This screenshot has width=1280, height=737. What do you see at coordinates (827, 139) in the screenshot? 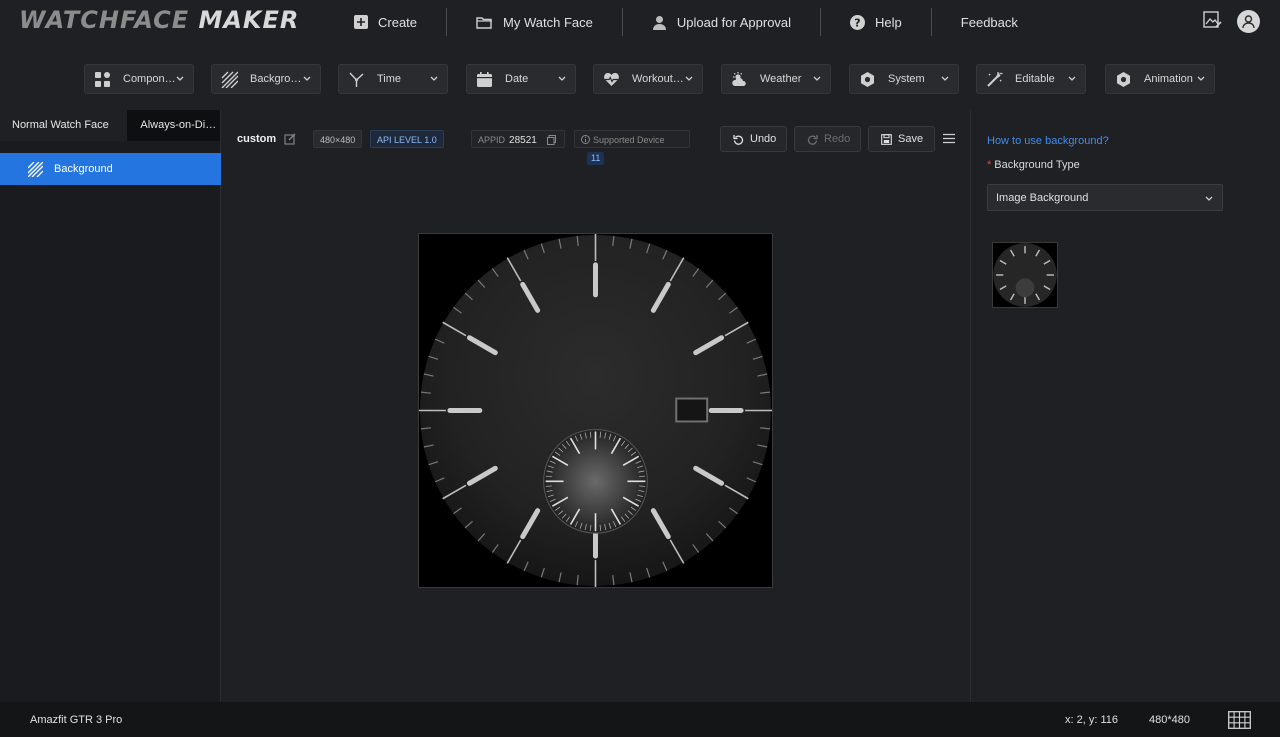
I see `redo-button: Redo` at bounding box center [827, 139].